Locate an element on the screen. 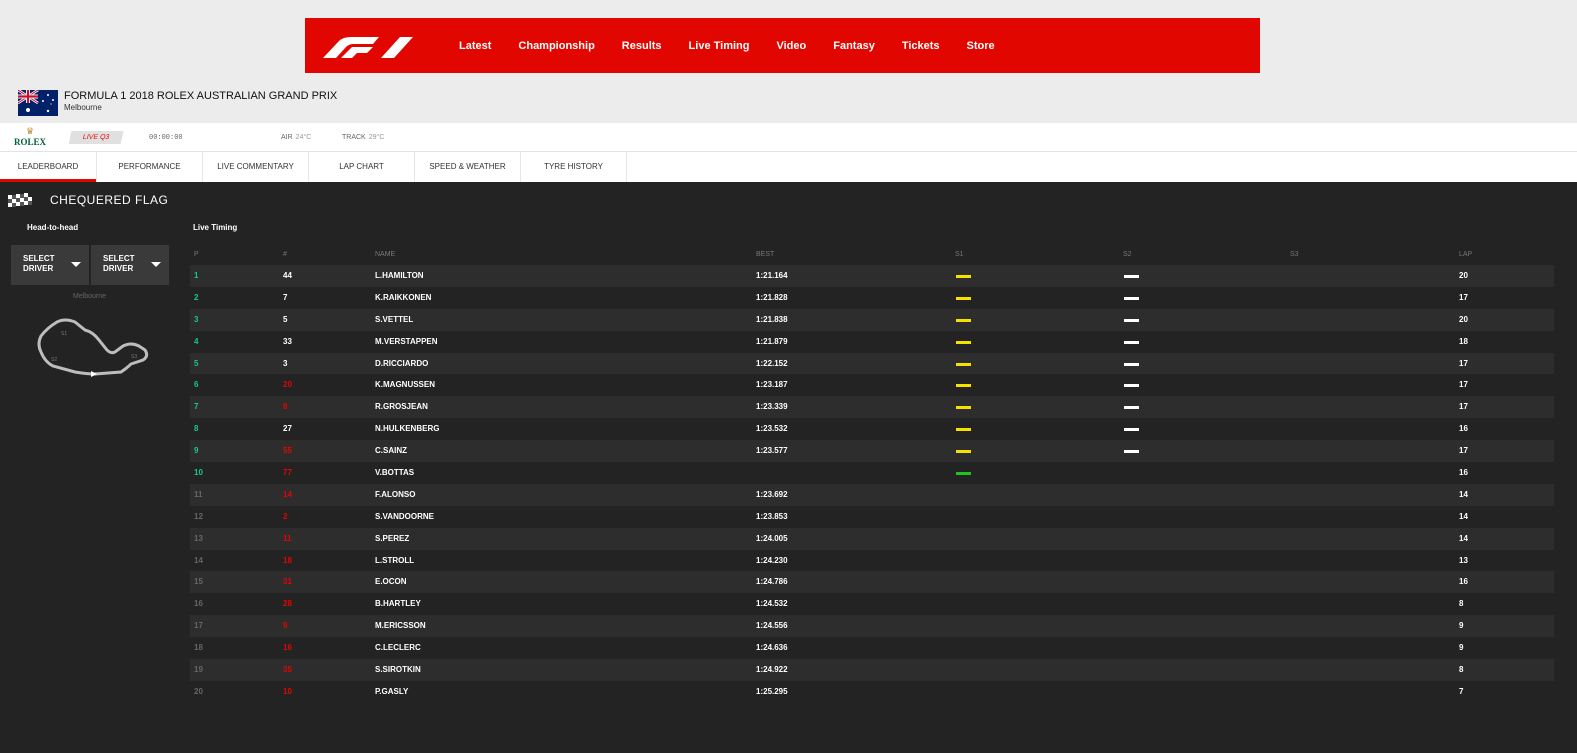 The image size is (1577, 753). position: 13 is located at coordinates (198, 538).